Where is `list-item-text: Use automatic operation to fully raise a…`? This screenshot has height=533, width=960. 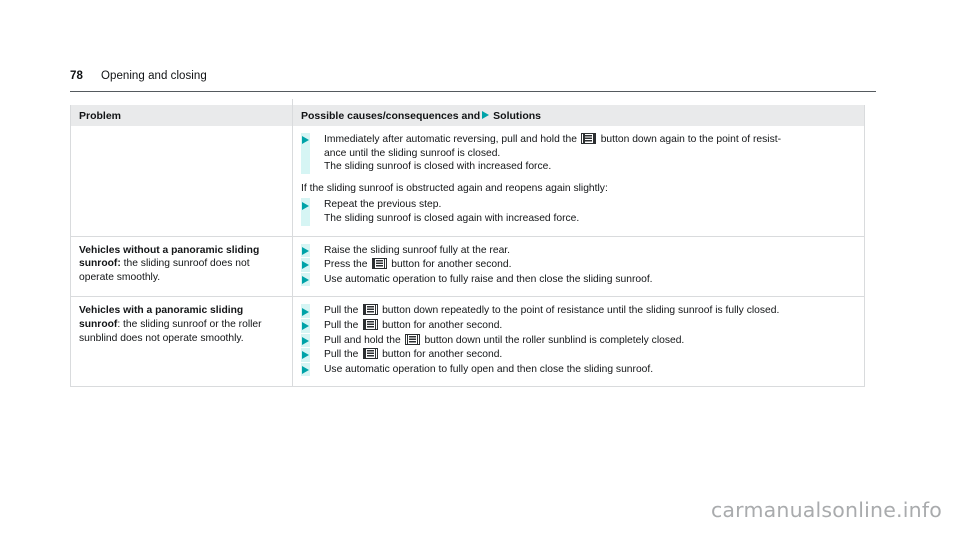 list-item-text: Use automatic operation to fully raise a… is located at coordinates (488, 279).